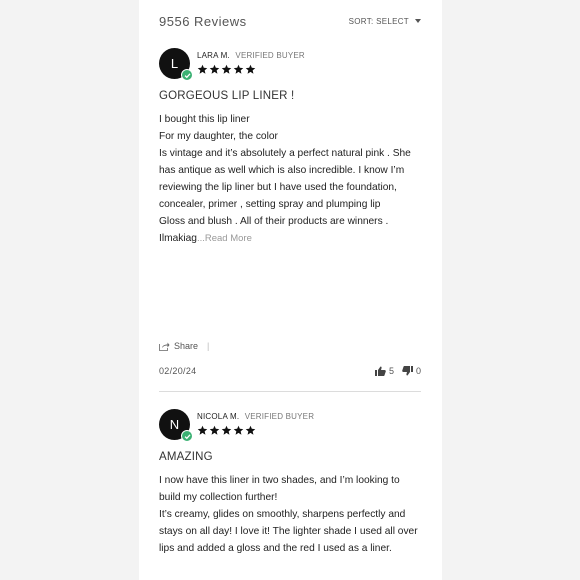 Image resolution: width=580 pixels, height=580 pixels. I want to click on review-text-line: Ilmakiag...Read More, so click(290, 238).